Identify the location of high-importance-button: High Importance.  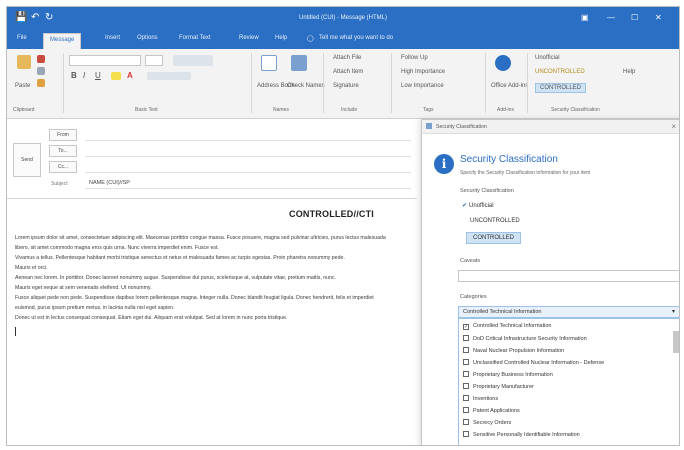
(423, 72).